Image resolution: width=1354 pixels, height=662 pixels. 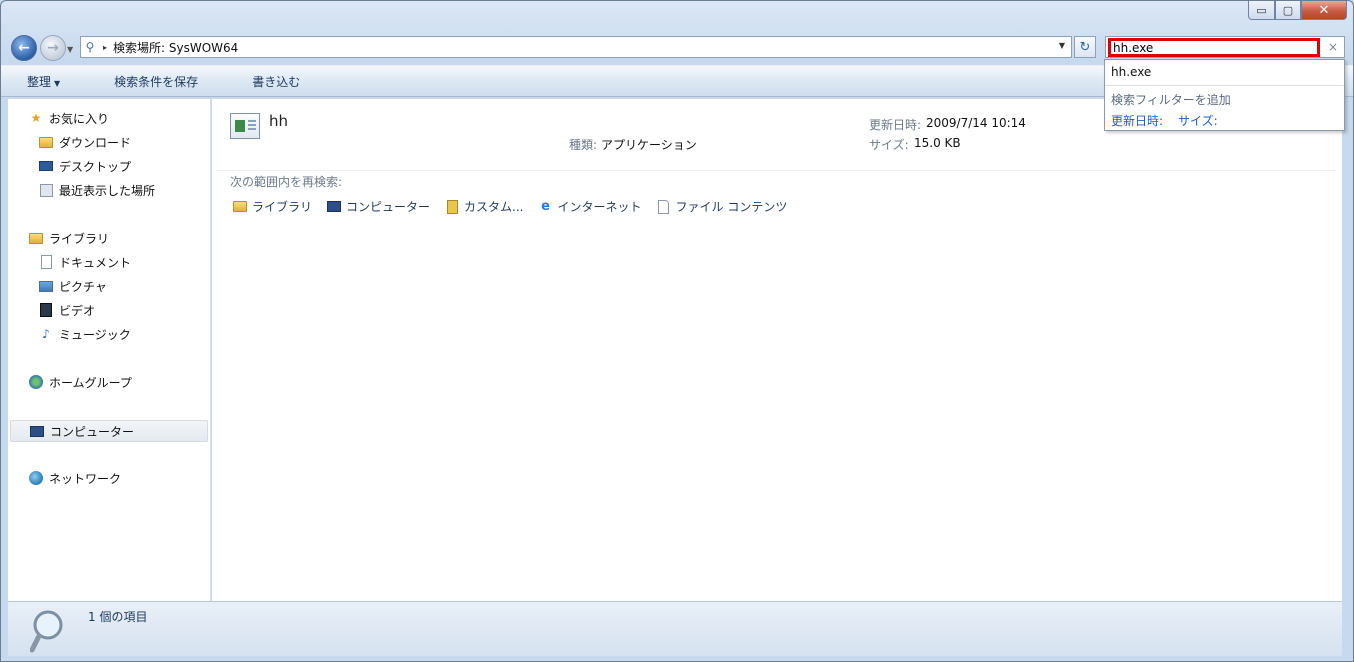 I want to click on clear-search-icon: ×, so click(x=1333, y=47).